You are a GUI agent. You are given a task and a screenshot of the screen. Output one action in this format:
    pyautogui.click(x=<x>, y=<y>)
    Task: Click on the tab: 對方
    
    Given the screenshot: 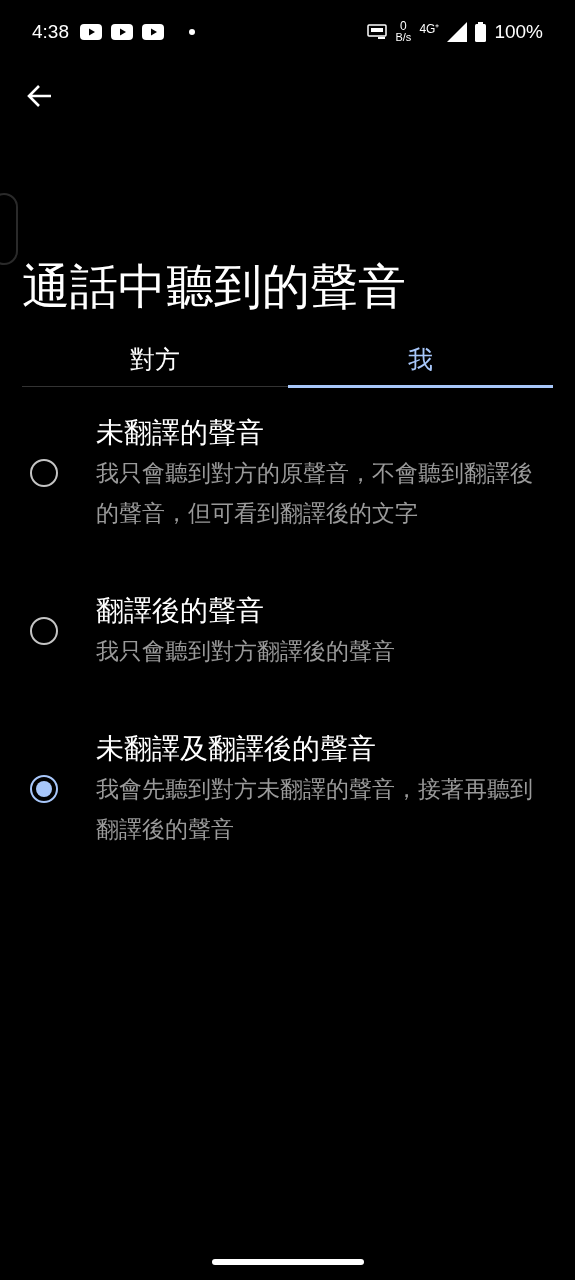 What is the action you would take?
    pyautogui.click(x=155, y=366)
    